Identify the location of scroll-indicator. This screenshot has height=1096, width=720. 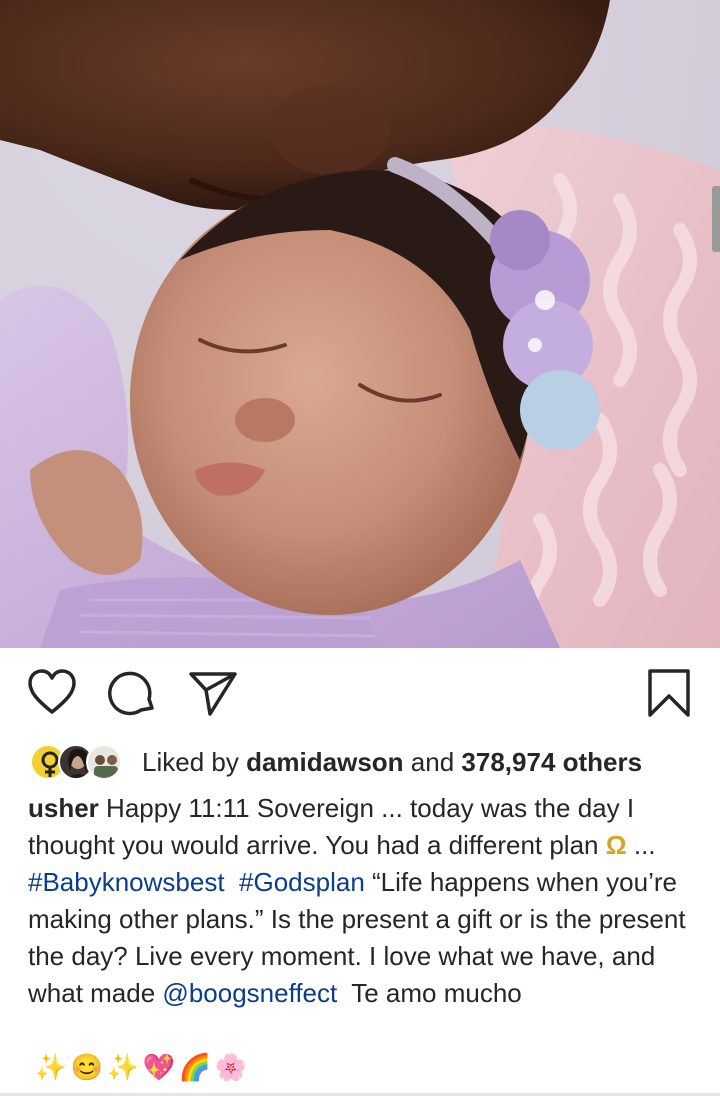
(716, 219).